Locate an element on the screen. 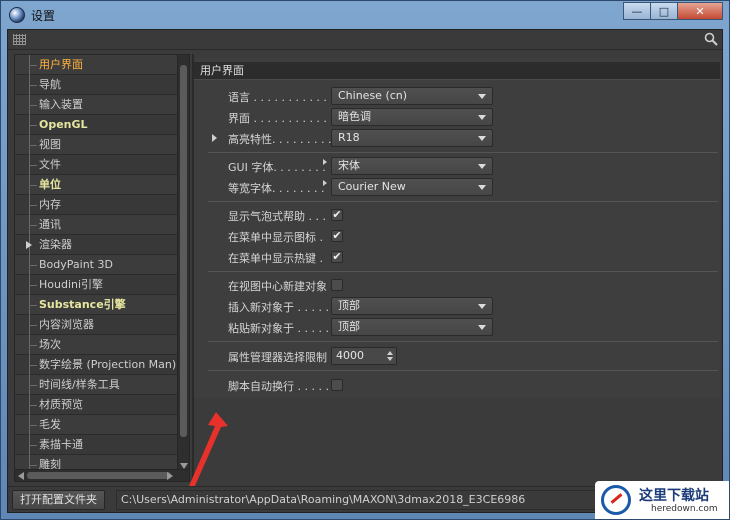 This screenshot has height=520, width=730. gui-font-dropdown: 宋体 is located at coordinates (412, 166).